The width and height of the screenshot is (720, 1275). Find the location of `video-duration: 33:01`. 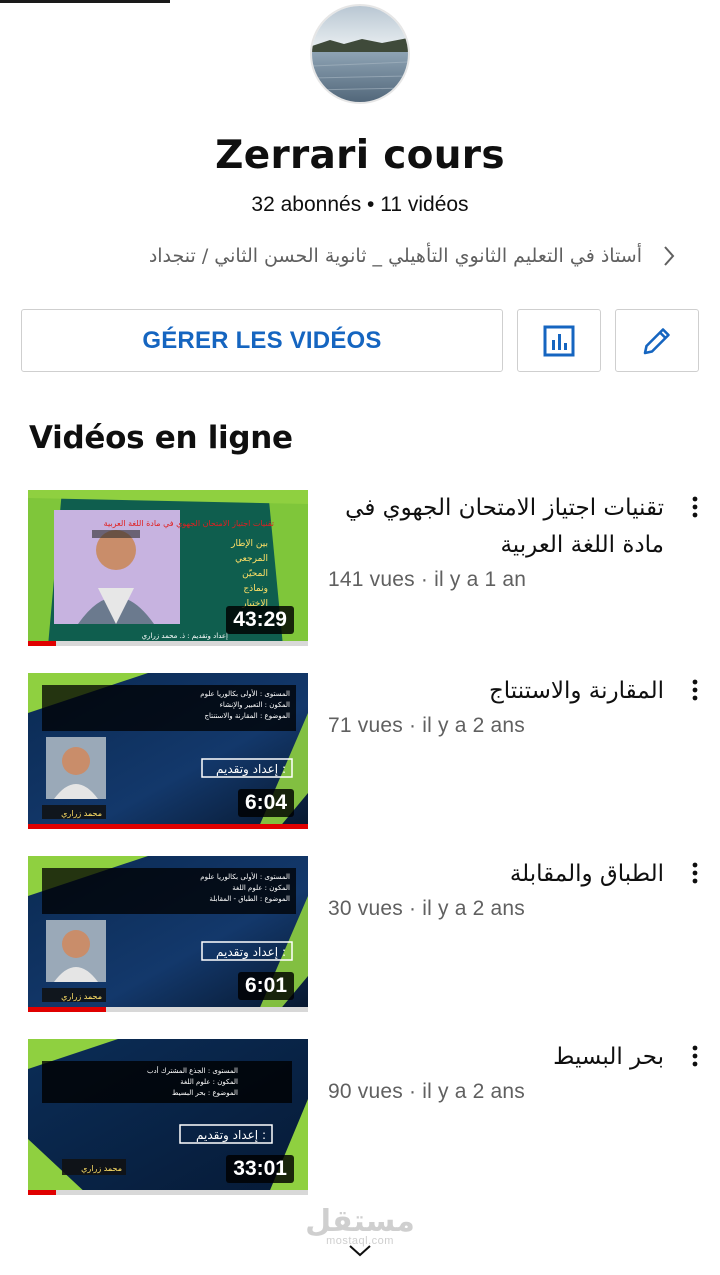

video-duration: 33:01 is located at coordinates (260, 1169).